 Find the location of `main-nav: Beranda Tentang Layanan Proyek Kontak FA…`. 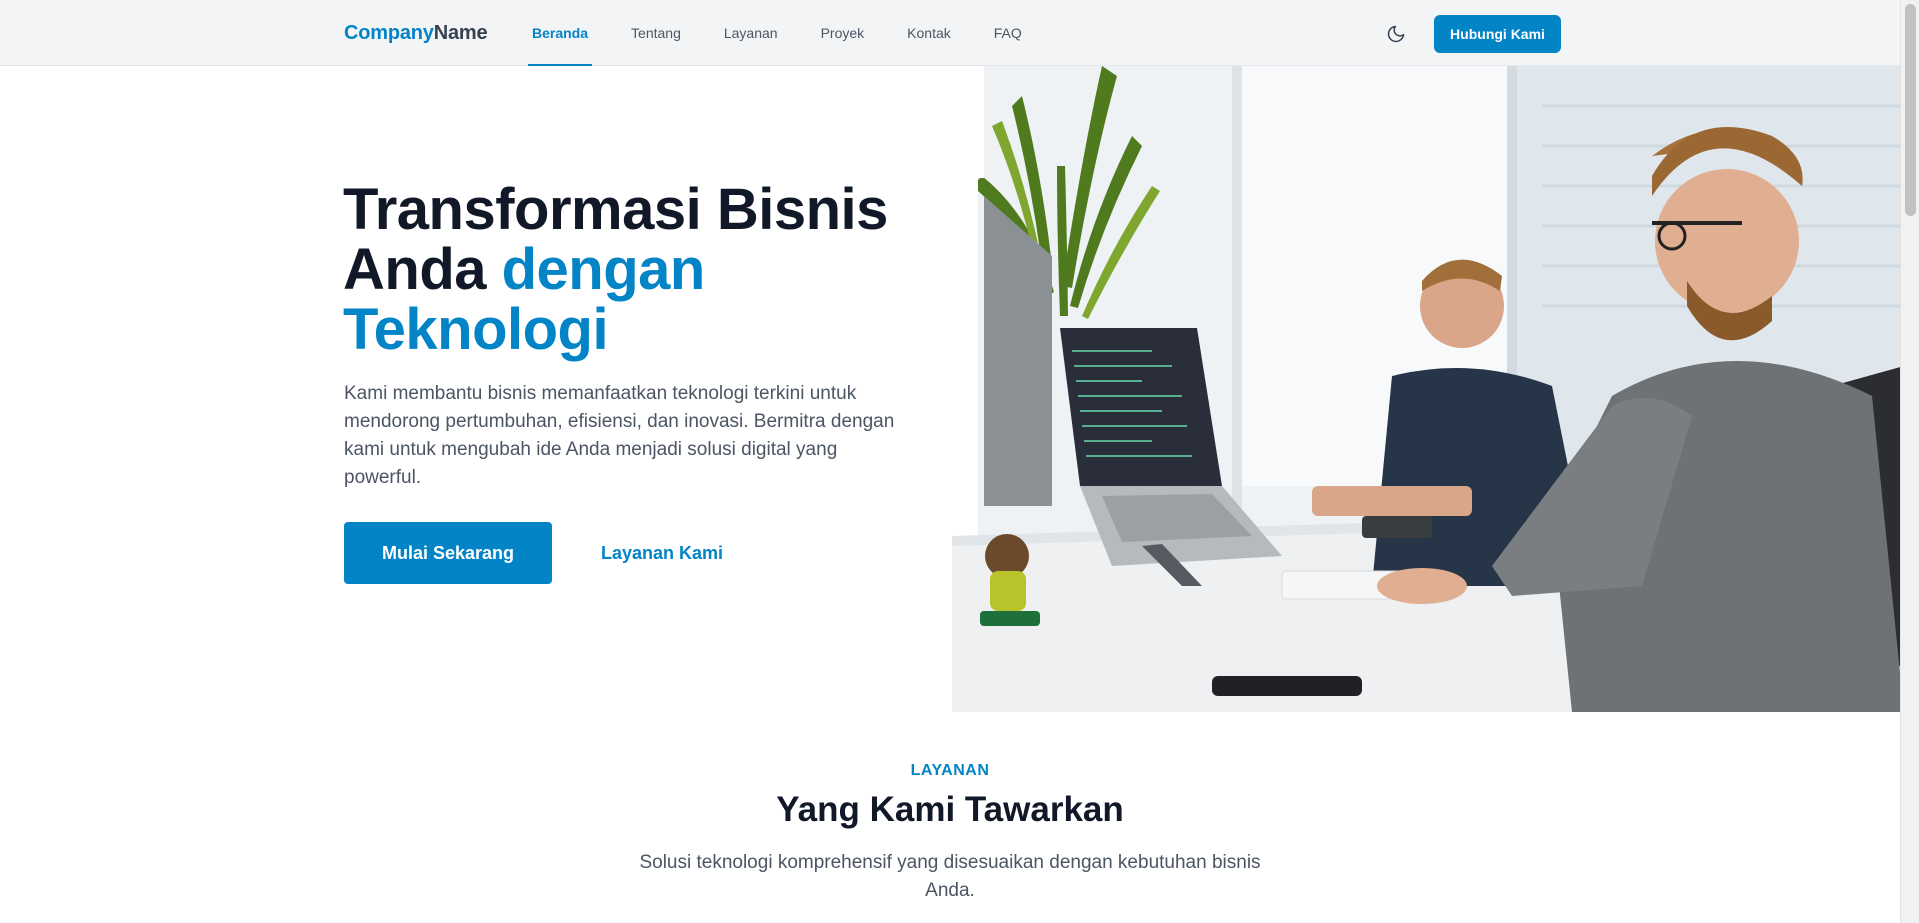

main-nav: Beranda Tentang Layanan Proyek Kontak FA… is located at coordinates (794, 33).